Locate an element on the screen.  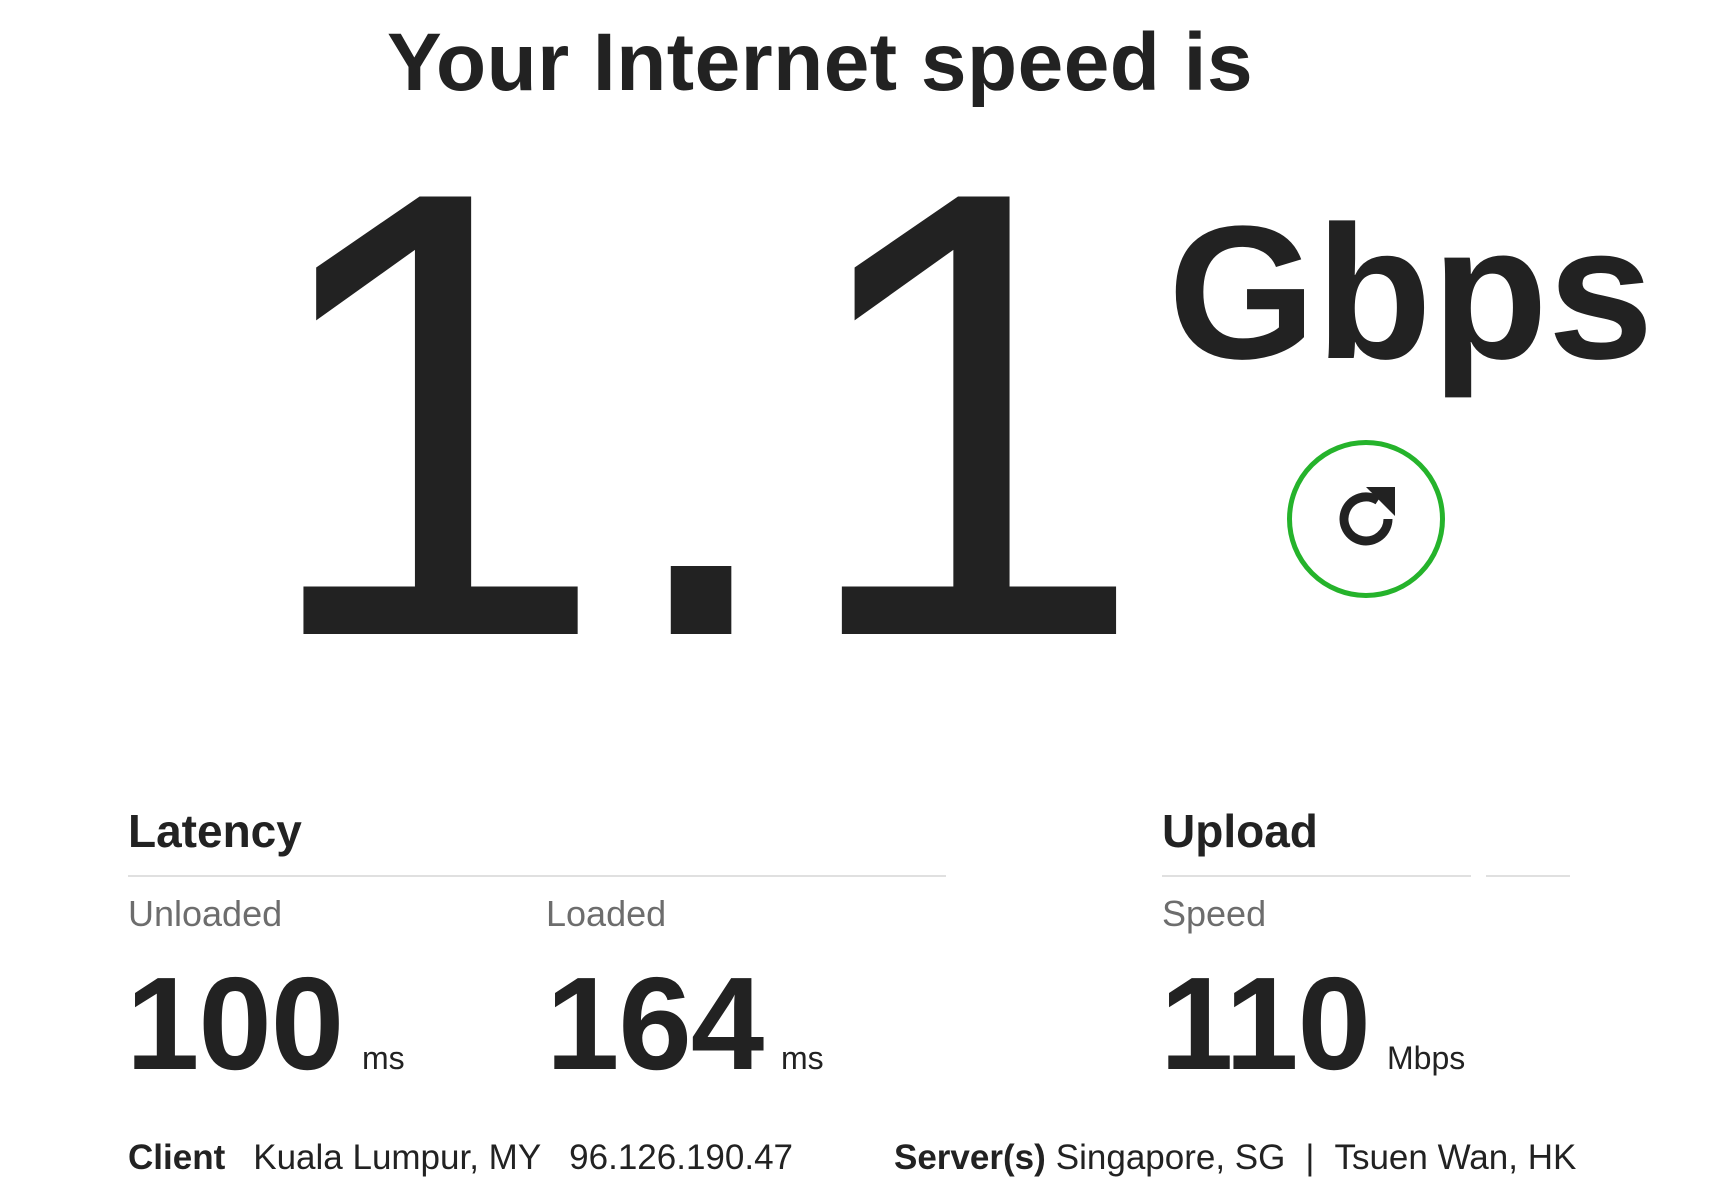
refresh-icon is located at coordinates (1367, 516).